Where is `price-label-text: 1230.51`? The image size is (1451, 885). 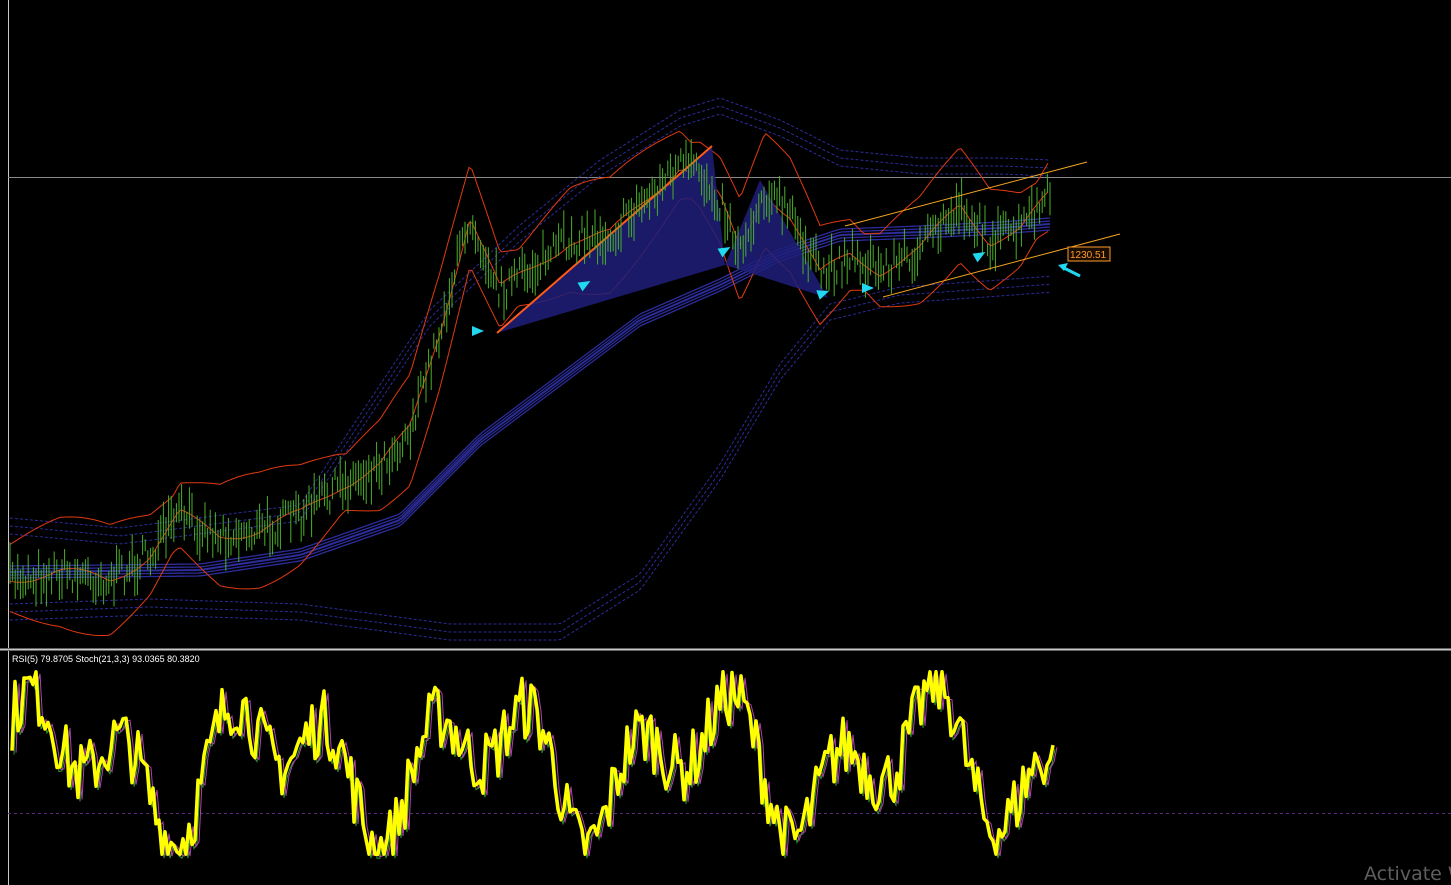
price-label-text: 1230.51 is located at coordinates (1088, 255).